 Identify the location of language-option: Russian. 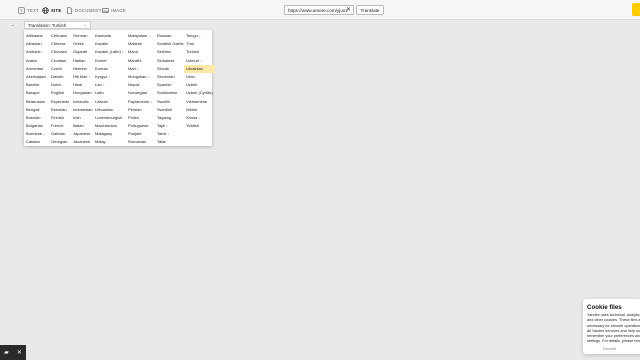
(170, 36).